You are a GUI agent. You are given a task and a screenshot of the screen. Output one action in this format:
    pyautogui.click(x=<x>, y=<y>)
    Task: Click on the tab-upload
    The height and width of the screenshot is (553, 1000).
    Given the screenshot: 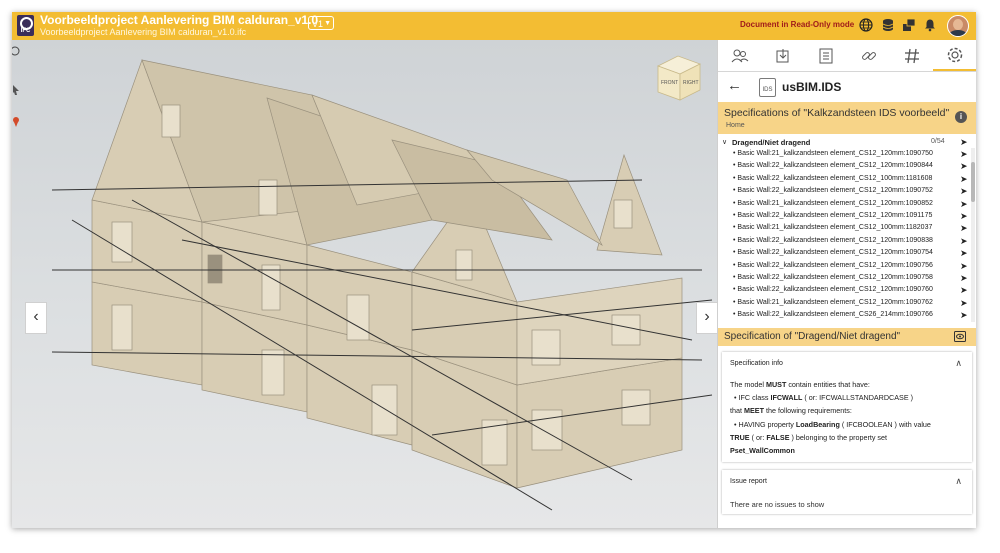 What is the action you would take?
    pyautogui.click(x=782, y=55)
    